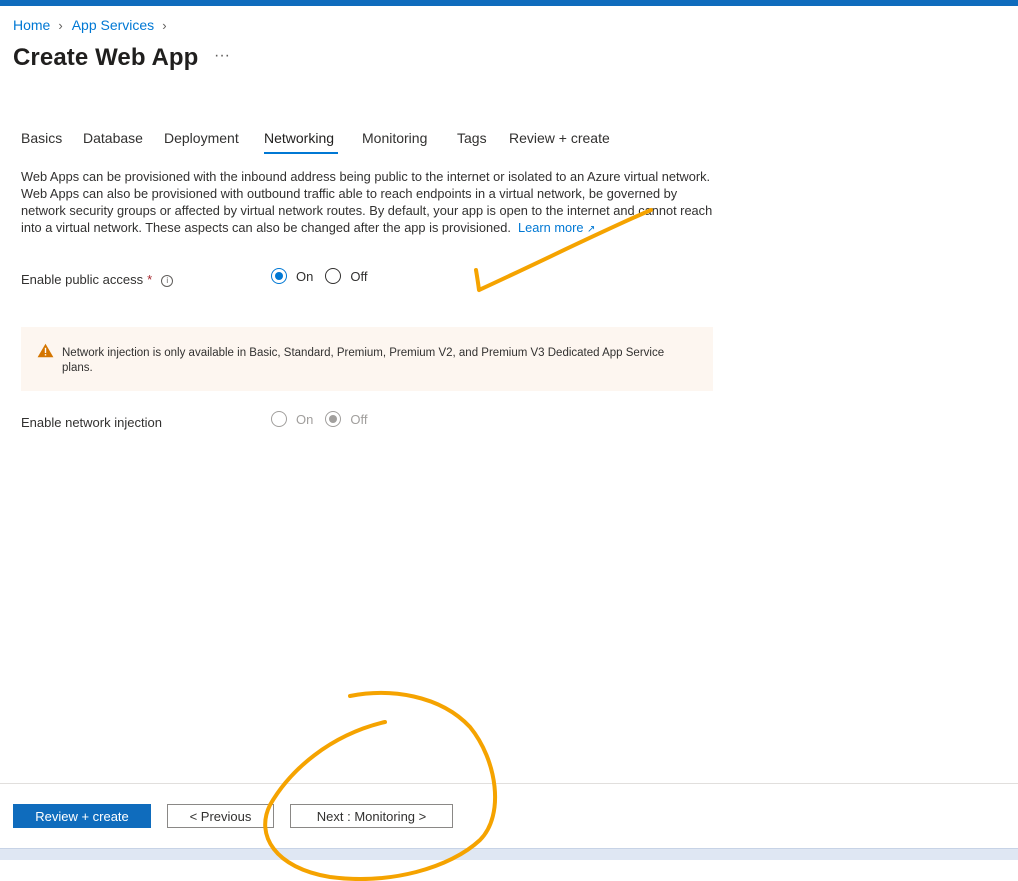 This screenshot has height=881, width=1018. I want to click on warning-icon, so click(45, 350).